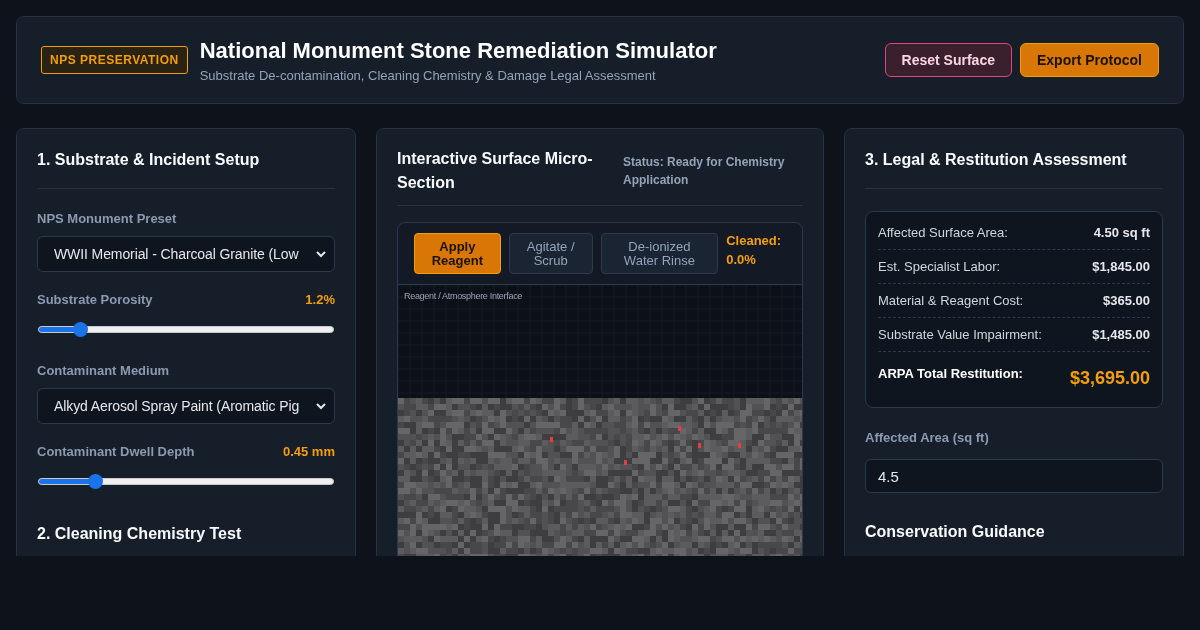 This screenshot has height=630, width=1200. Describe the element at coordinates (600, 420) in the screenshot. I see `stone-section-drawing` at that location.